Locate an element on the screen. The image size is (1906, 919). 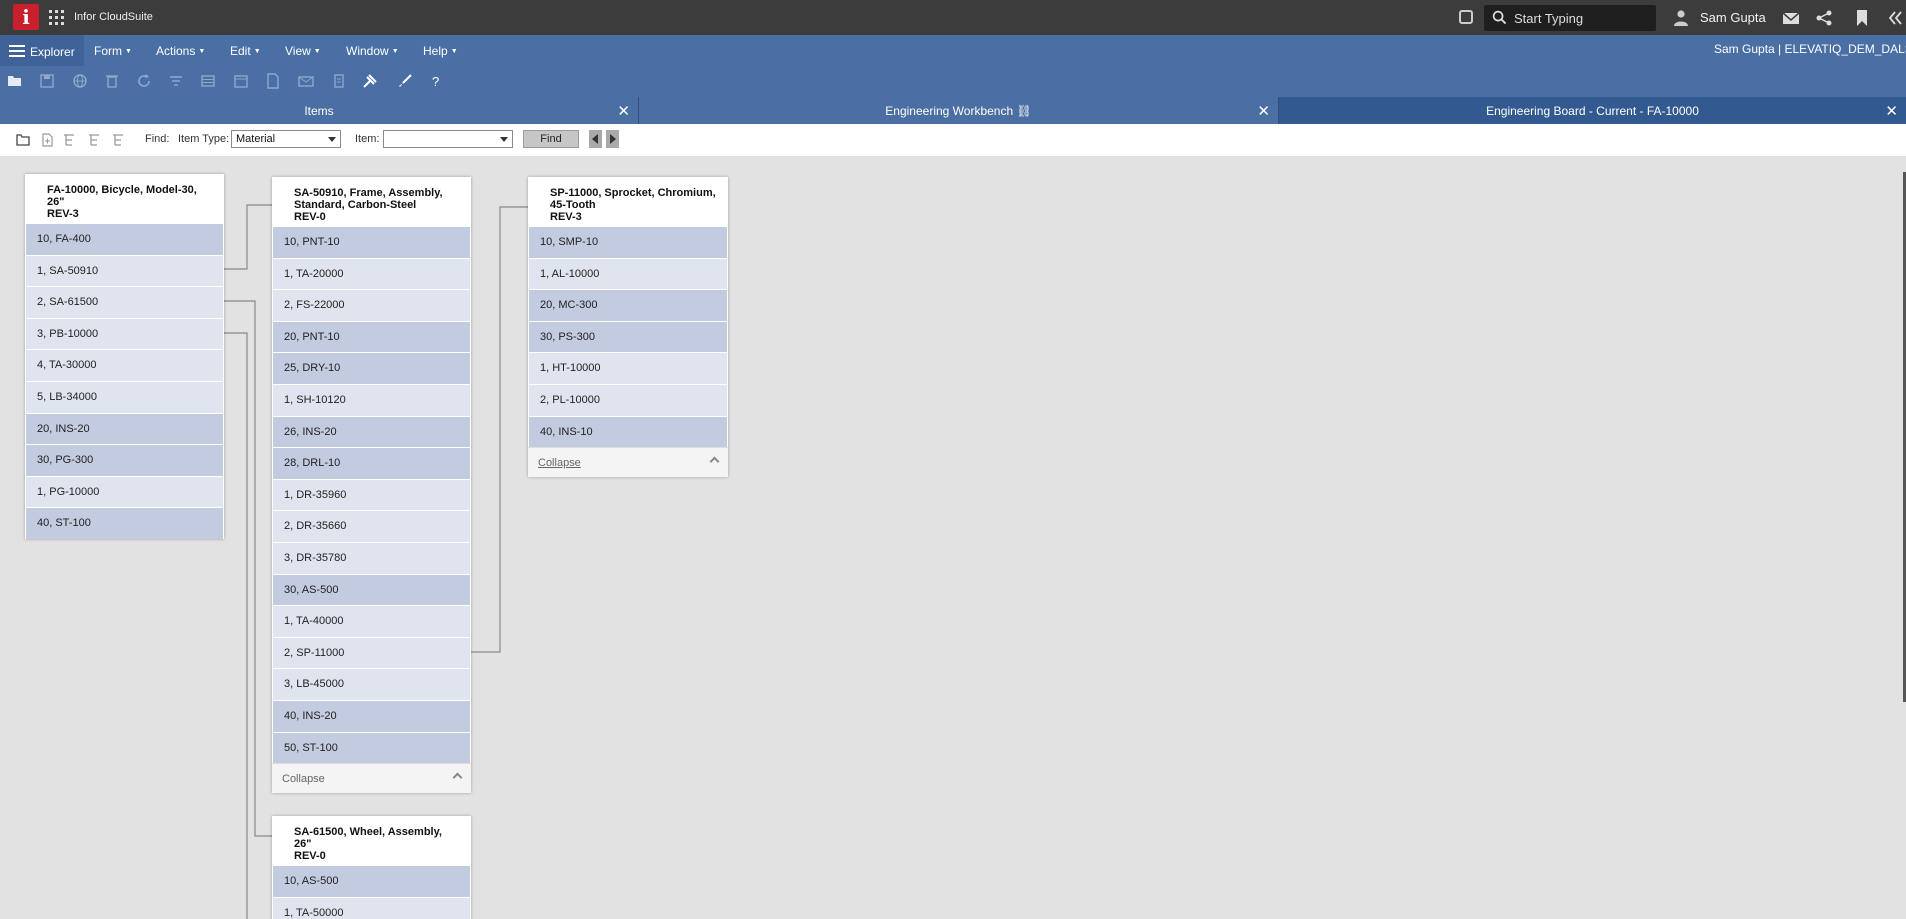
bom-row: 2, SP-11000 is located at coordinates (371, 652).